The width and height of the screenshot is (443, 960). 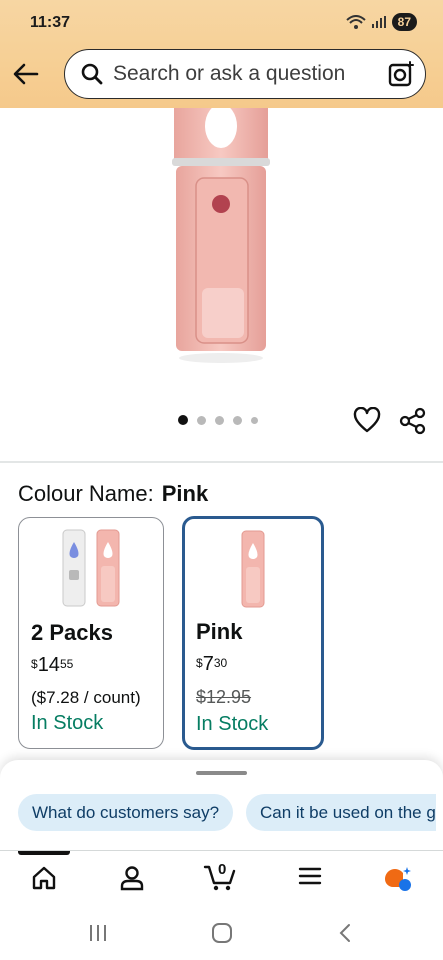 I want to click on nav-home, so click(x=44, y=880).